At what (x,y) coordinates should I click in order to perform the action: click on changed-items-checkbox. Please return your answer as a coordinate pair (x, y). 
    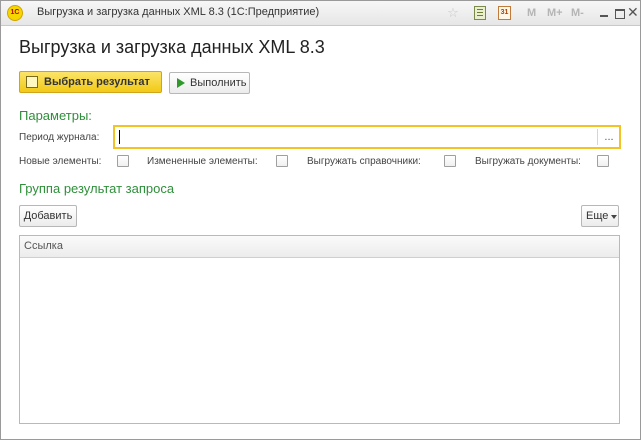
    Looking at the image, I should click on (282, 161).